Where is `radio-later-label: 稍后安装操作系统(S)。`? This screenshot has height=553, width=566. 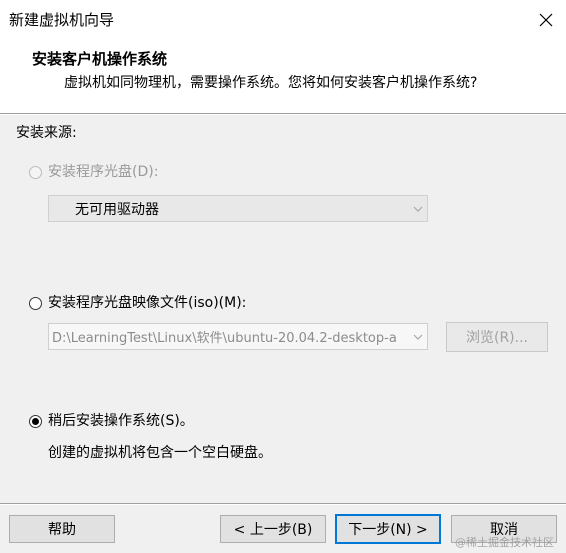
radio-later-label: 稍后安装操作系统(S)。 is located at coordinates (121, 421).